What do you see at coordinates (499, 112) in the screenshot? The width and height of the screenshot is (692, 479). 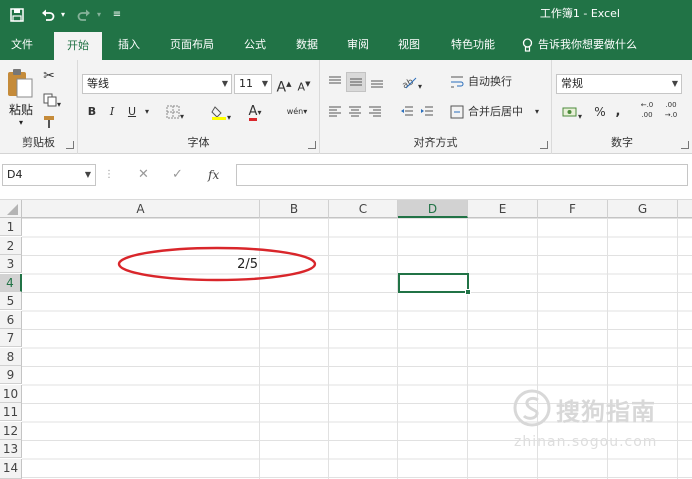 I see `merge-center-button: 合并后居中` at bounding box center [499, 112].